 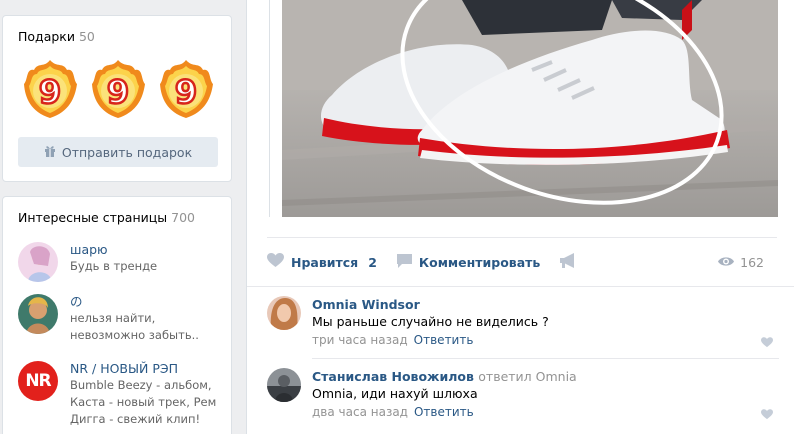 I want to click on like-button: Нравится 2, so click(x=322, y=262).